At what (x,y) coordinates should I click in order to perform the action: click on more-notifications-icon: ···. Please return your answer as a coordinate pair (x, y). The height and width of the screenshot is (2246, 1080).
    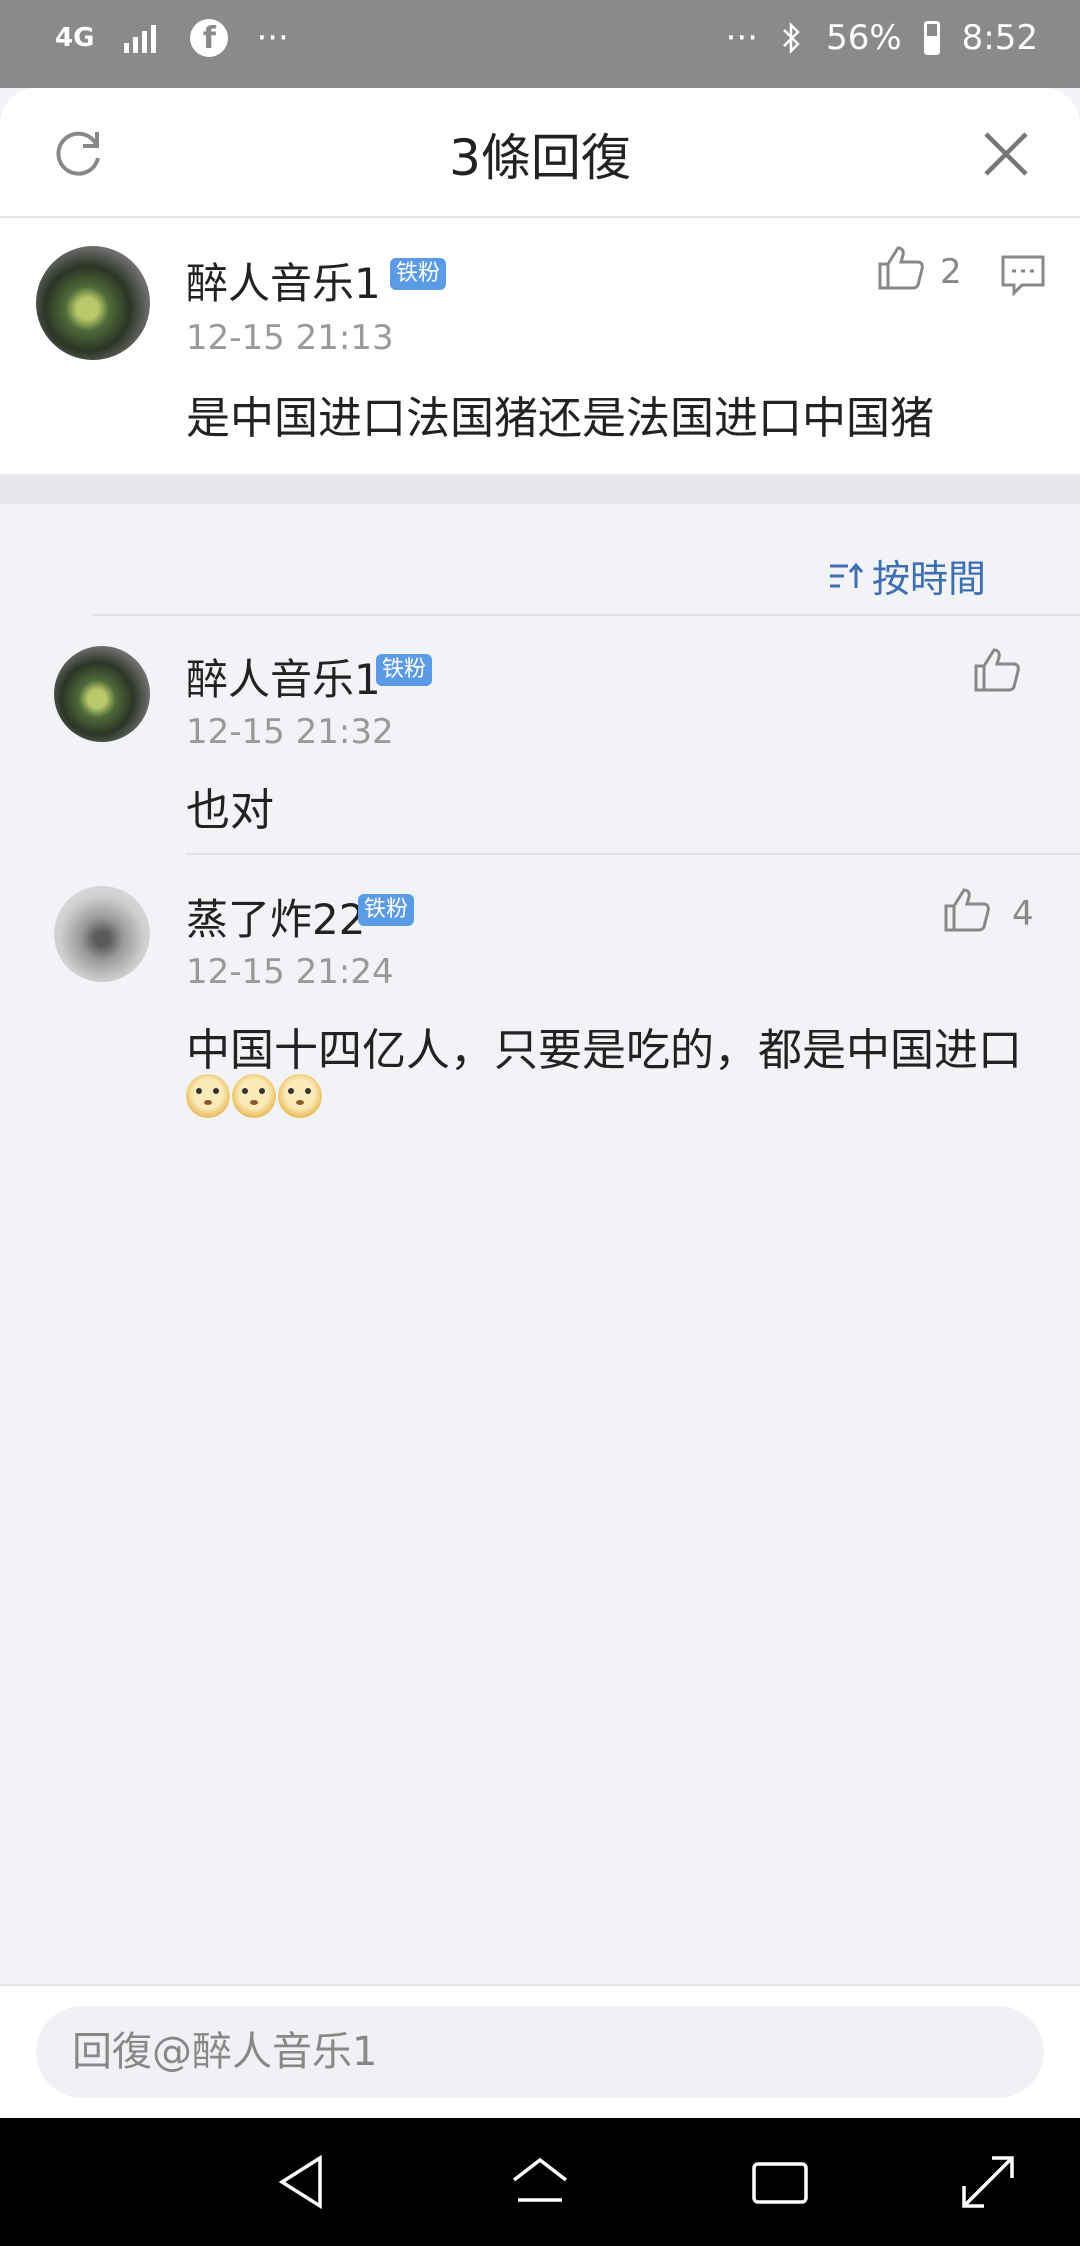
    Looking at the image, I should click on (272, 38).